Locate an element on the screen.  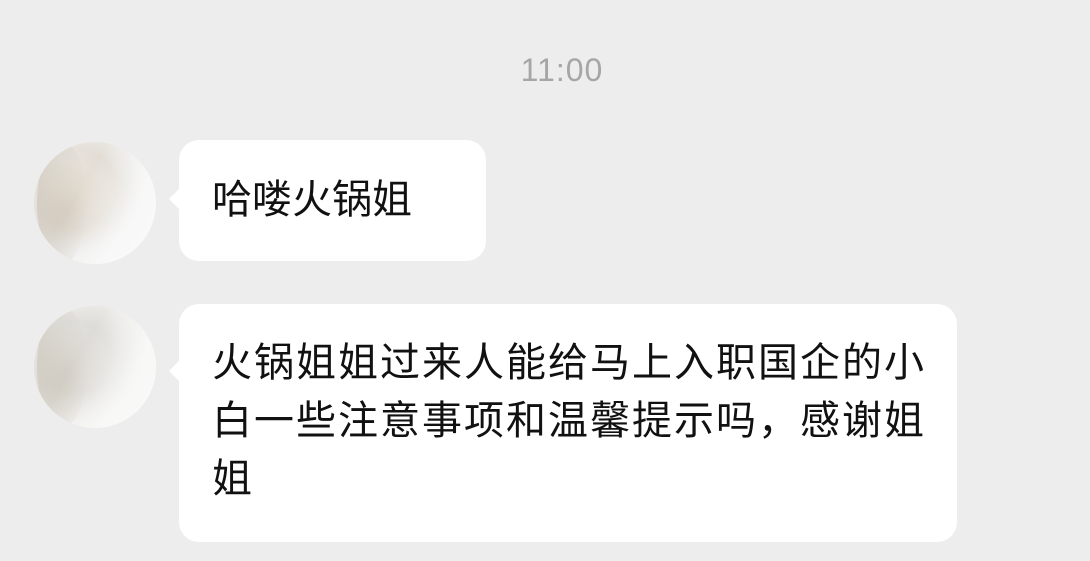
incoming-message-bubble: 哈喽火锅姐 is located at coordinates (327, 200).